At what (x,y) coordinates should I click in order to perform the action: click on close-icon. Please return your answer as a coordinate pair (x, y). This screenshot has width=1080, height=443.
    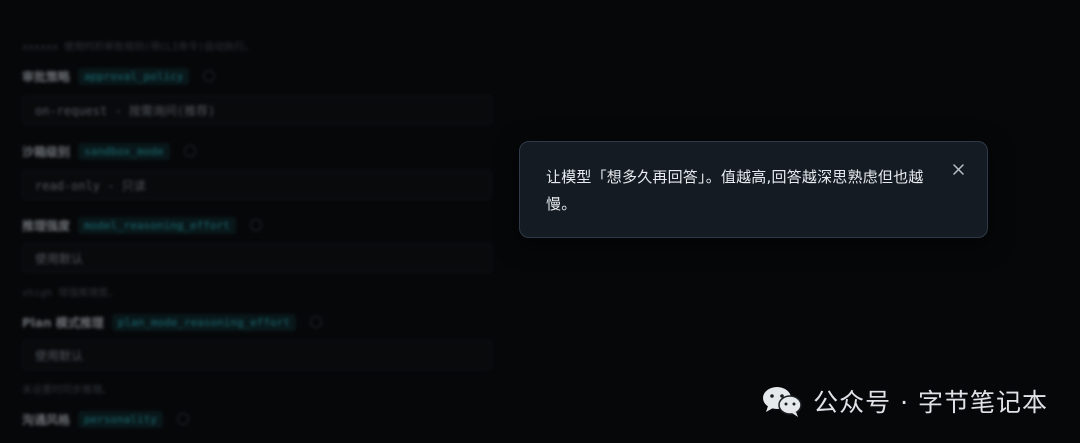
    Looking at the image, I should click on (958, 169).